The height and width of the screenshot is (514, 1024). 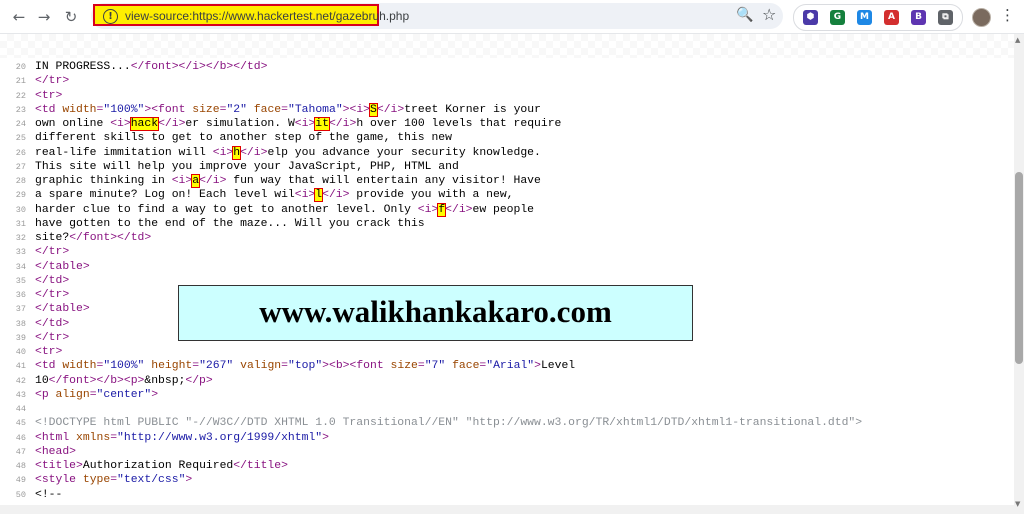 I want to click on line-number: 35, so click(x=20, y=280).